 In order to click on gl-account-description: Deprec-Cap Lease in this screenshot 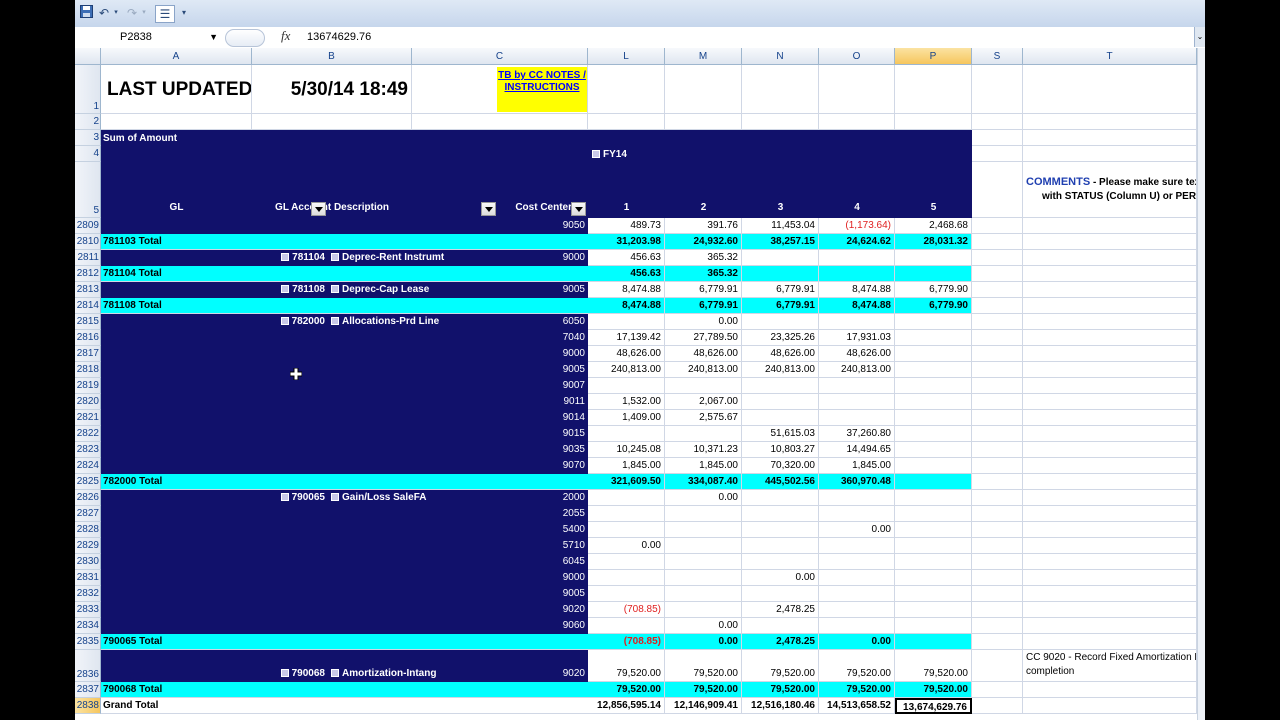, I will do `click(380, 290)`.